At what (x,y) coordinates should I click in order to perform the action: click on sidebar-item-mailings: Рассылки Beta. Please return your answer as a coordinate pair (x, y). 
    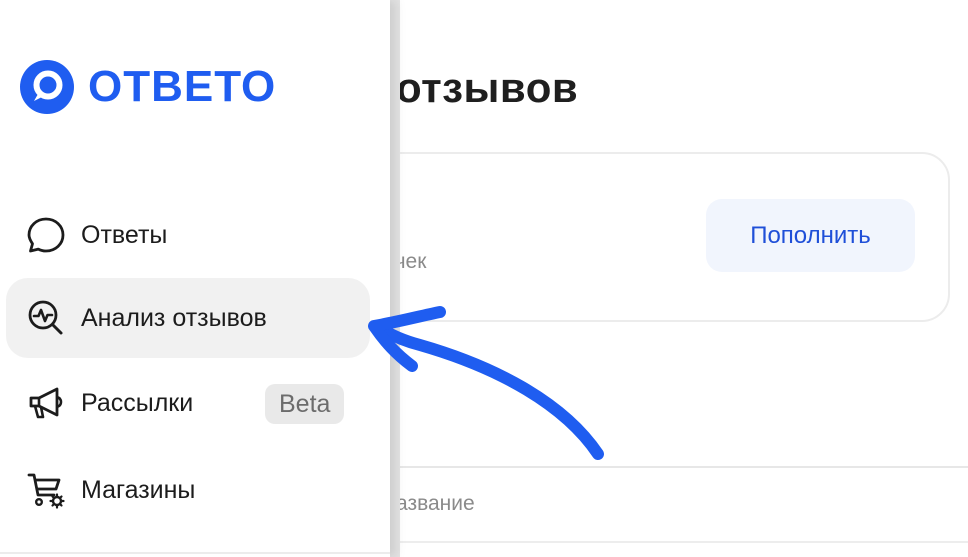
    Looking at the image, I should click on (188, 403).